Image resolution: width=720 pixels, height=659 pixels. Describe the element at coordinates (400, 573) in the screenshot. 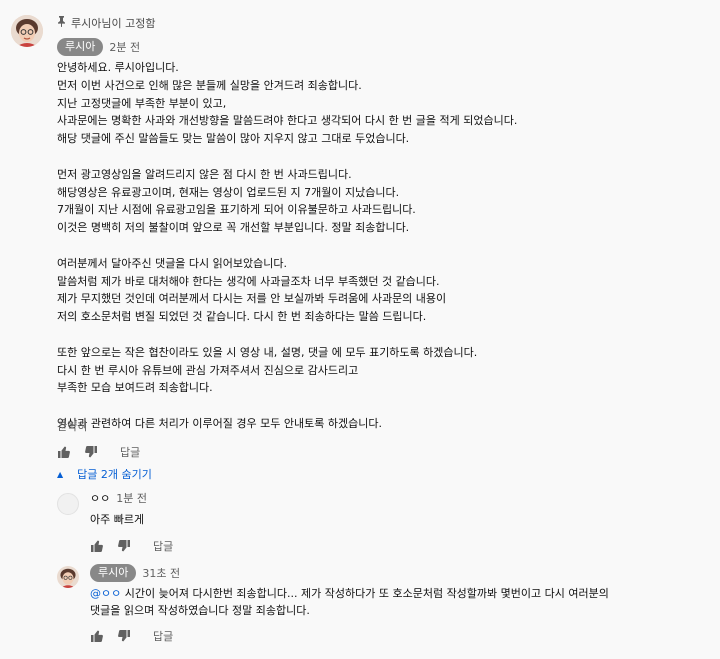

I see `reply-header: 루시아 31초 전` at that location.